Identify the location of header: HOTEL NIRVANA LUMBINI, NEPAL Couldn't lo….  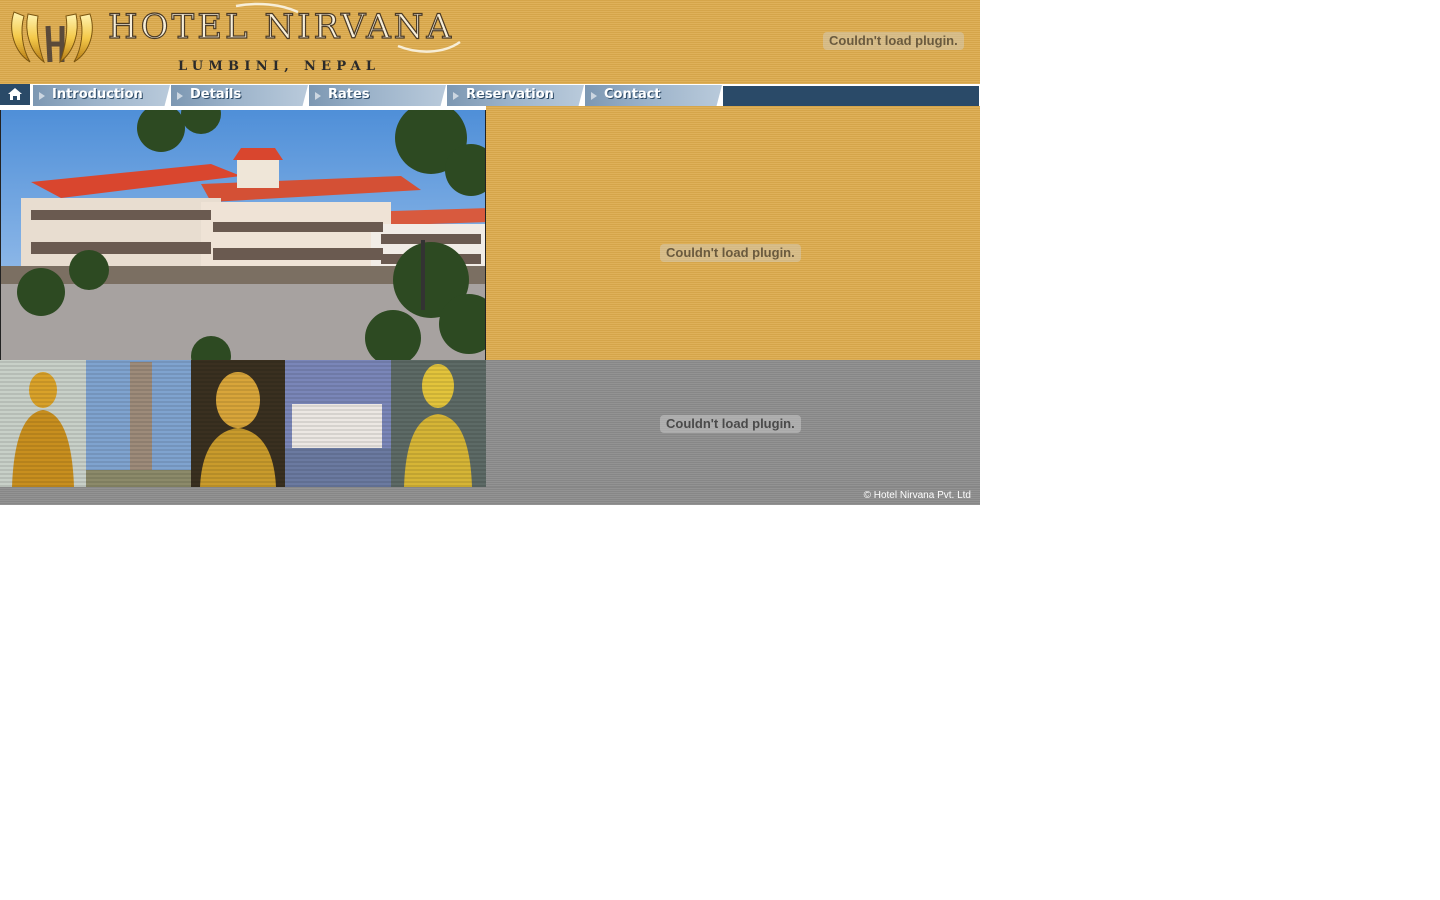
(490, 42).